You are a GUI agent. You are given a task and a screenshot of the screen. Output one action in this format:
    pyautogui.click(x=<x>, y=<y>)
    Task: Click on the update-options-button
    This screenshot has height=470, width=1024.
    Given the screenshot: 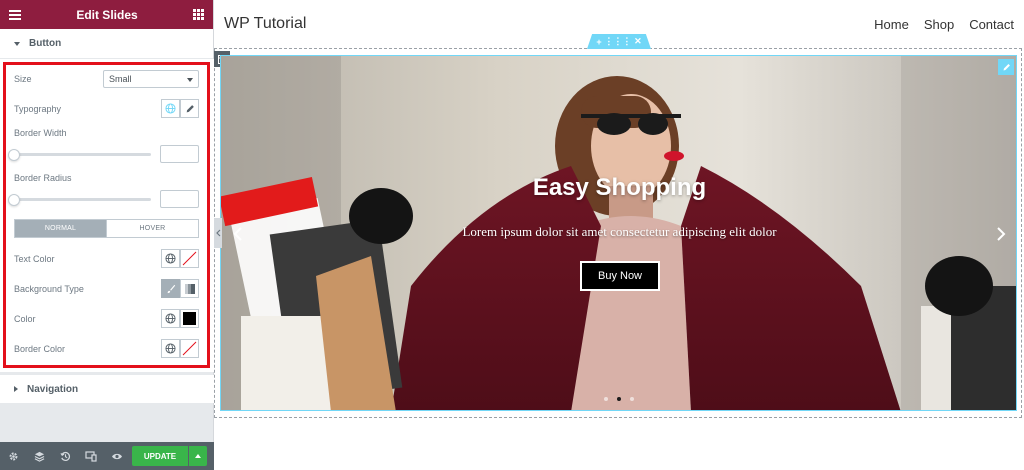 What is the action you would take?
    pyautogui.click(x=198, y=456)
    